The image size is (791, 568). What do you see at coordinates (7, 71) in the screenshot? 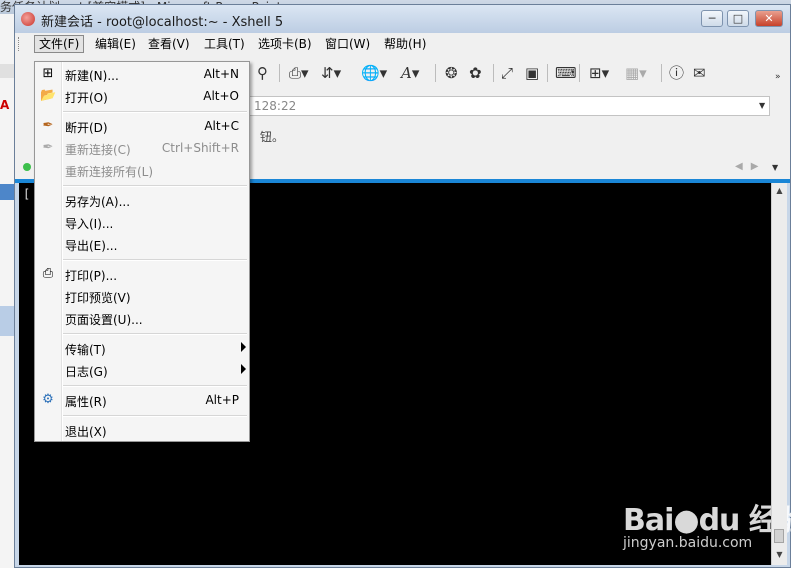
I see `background-toolbar-strip` at bounding box center [7, 71].